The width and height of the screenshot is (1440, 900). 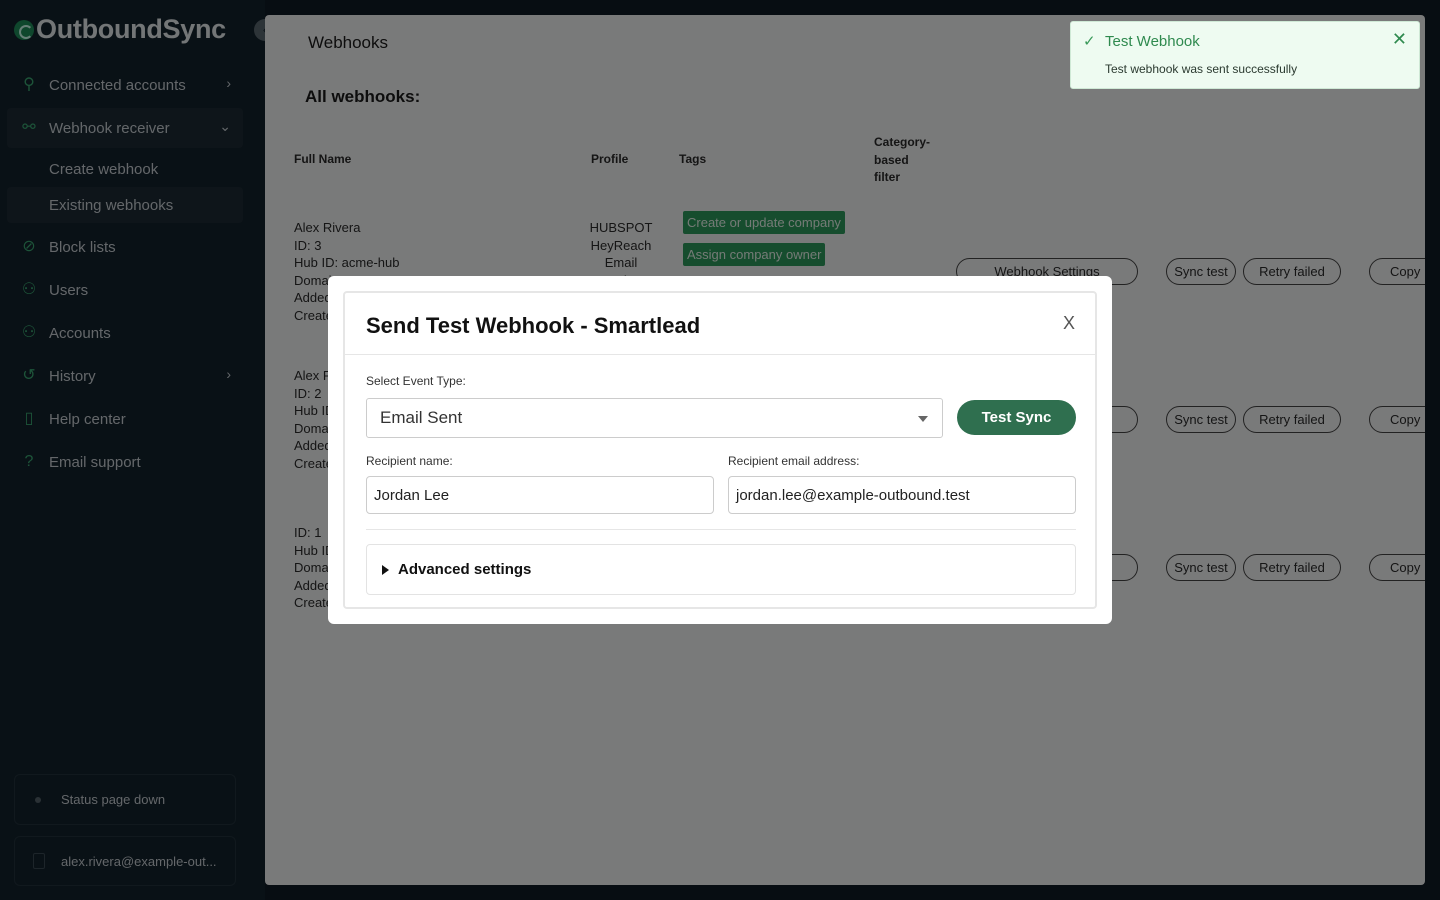 I want to click on close-icon: ✕, so click(x=1399, y=39).